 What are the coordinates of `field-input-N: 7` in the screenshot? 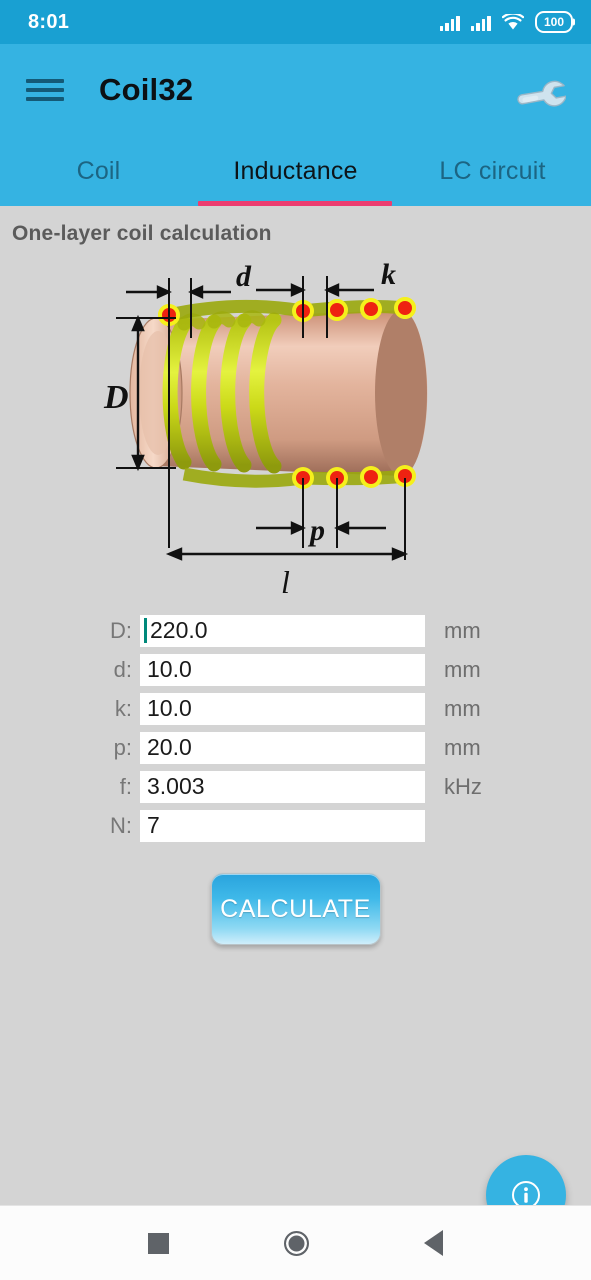 It's located at (282, 825).